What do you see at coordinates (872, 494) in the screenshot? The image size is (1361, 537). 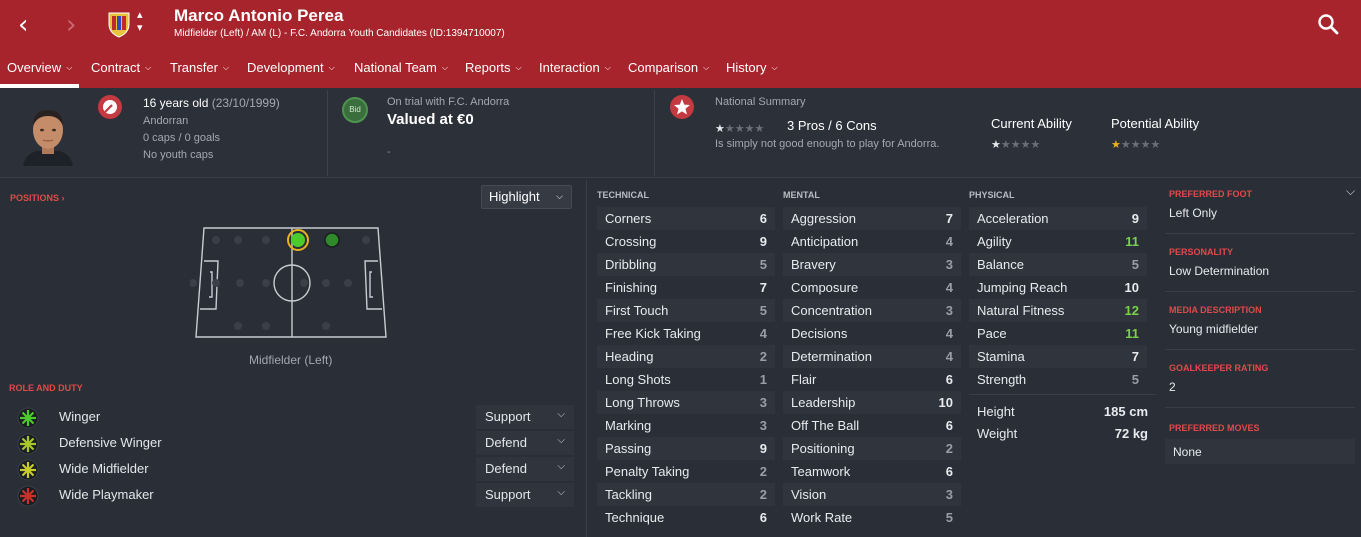 I see `attribute-row: Vision 3` at bounding box center [872, 494].